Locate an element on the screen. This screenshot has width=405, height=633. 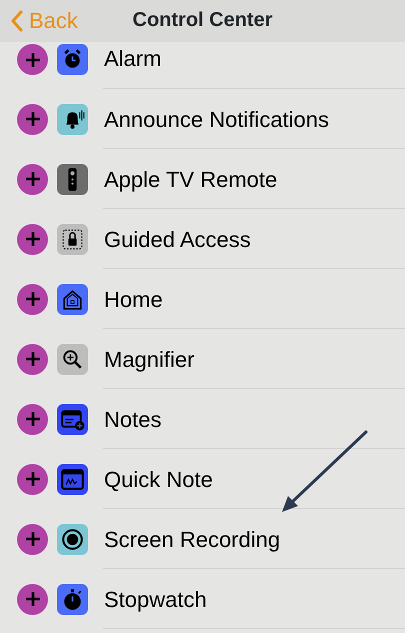
item-label: Quick Note is located at coordinates (158, 480).